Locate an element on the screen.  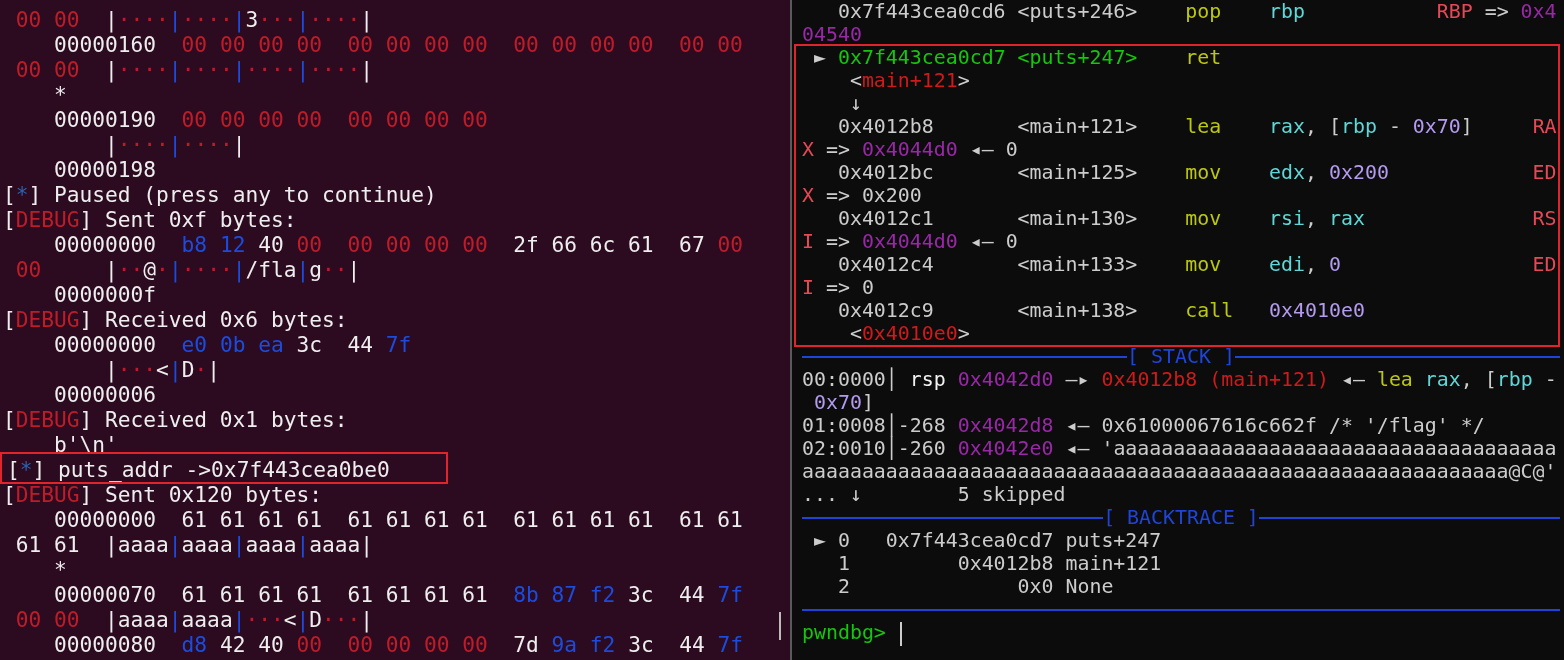
terminal-text: ] puts_addr ->0x7f443cea0be0 is located at coordinates (211, 469).